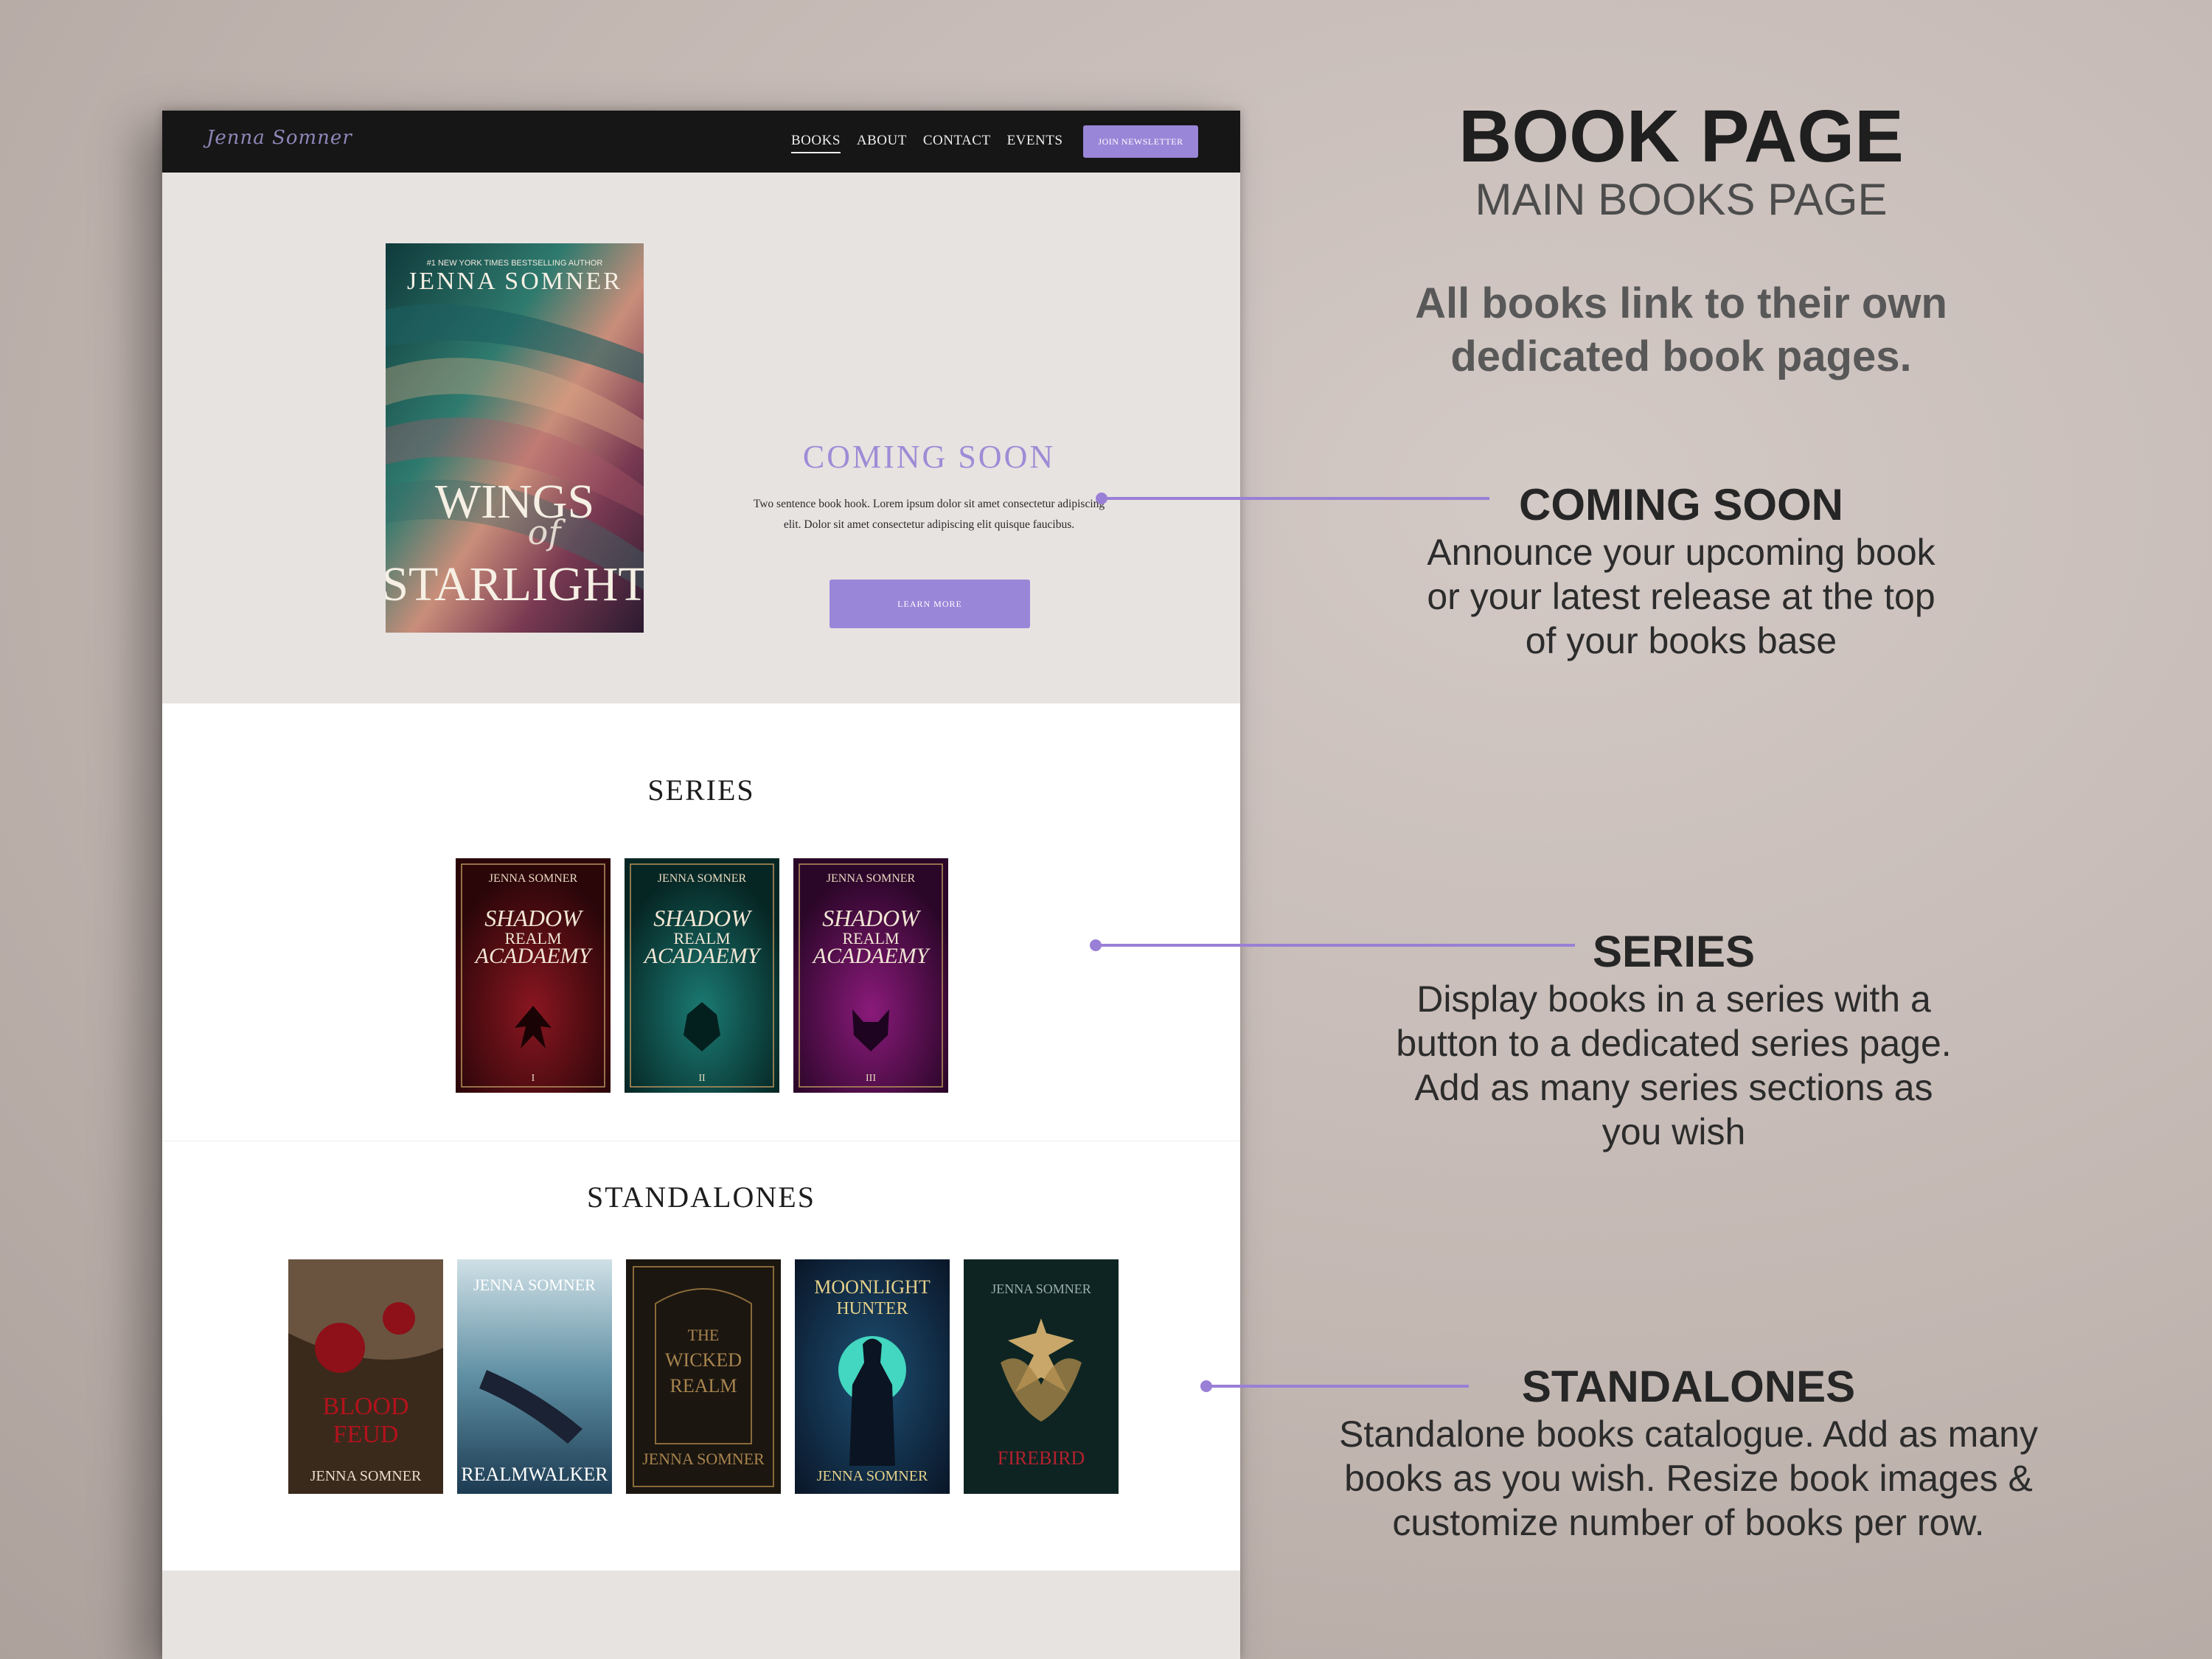  What do you see at coordinates (365, 1376) in the screenshot?
I see `standalone-book-1: BLOOD FEUD JENNA SOMNER` at bounding box center [365, 1376].